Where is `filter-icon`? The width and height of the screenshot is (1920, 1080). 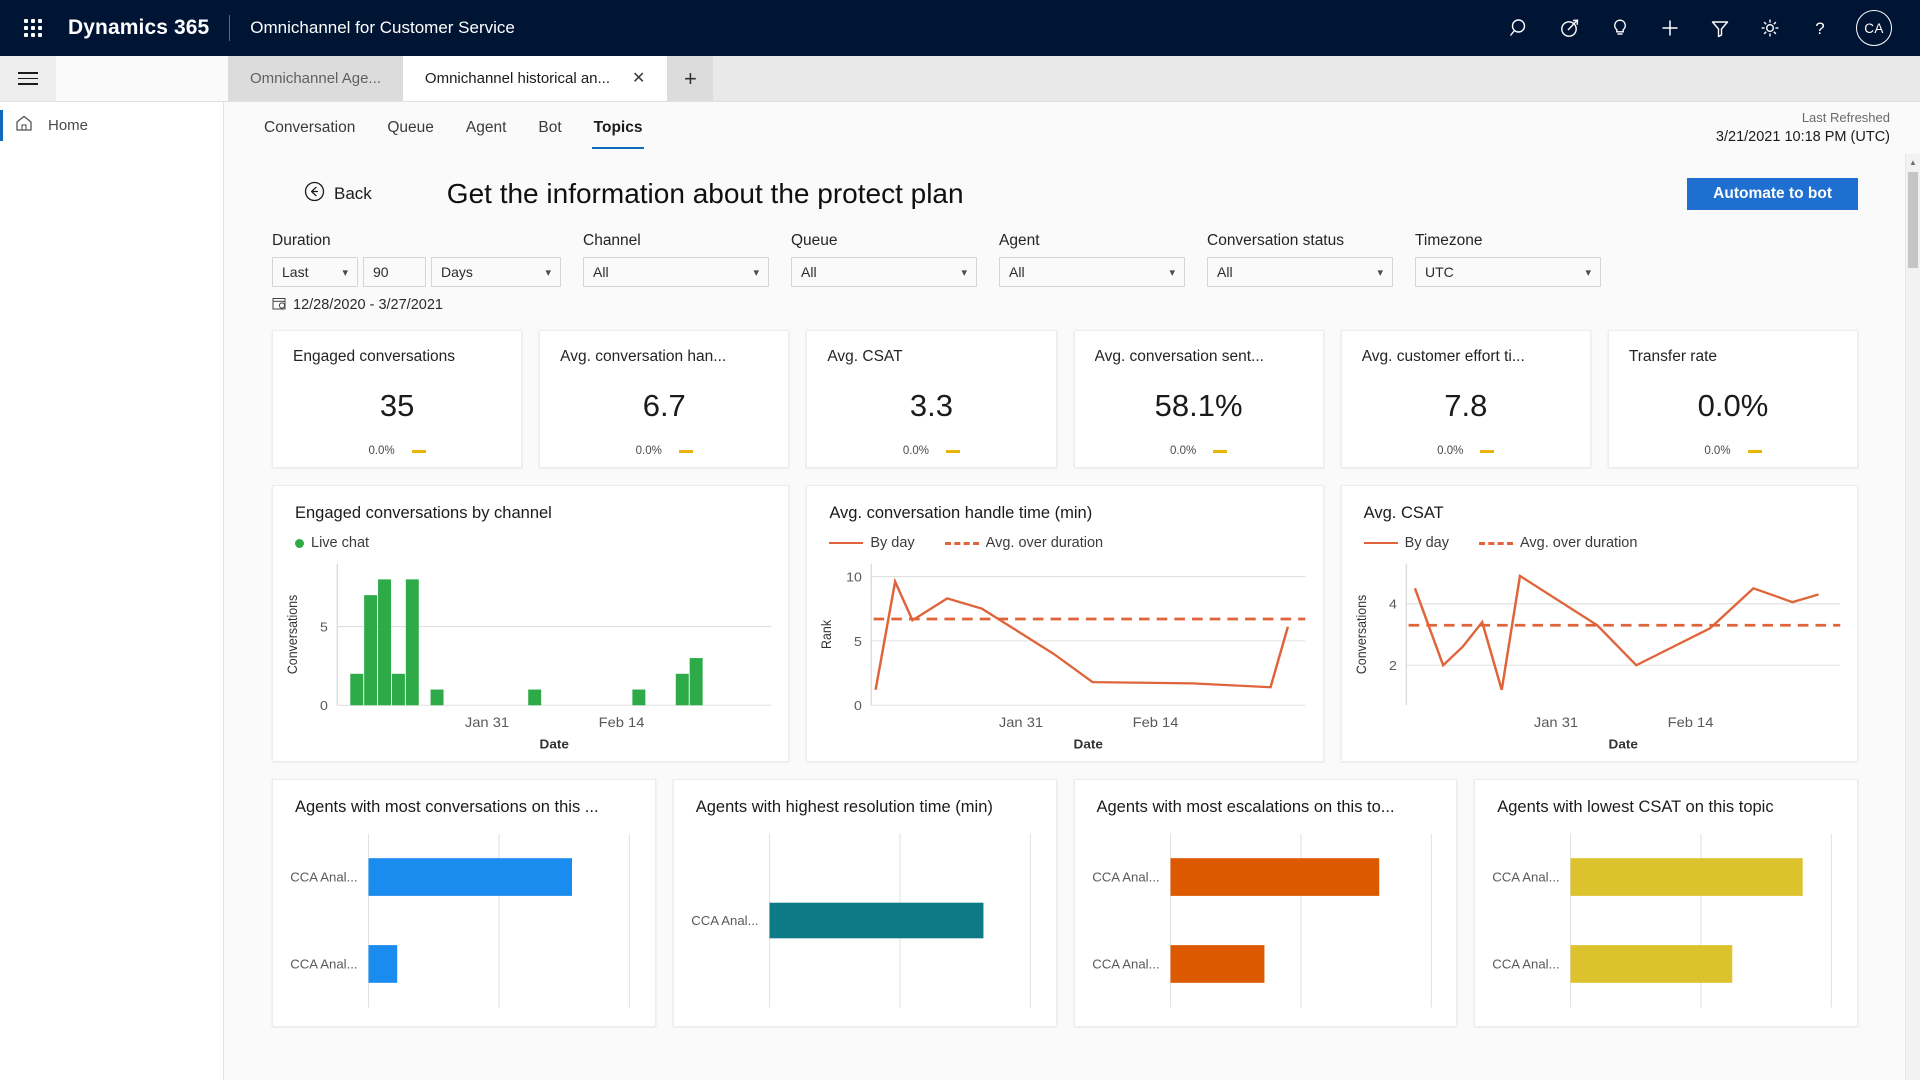
filter-icon is located at coordinates (1720, 28).